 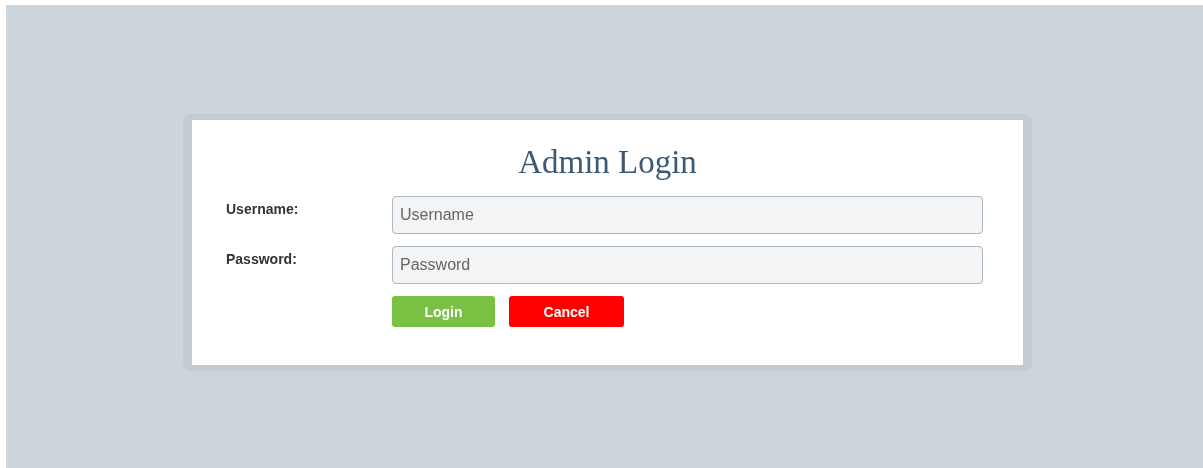 What do you see at coordinates (261, 258) in the screenshot?
I see `field-label: Password:` at bounding box center [261, 258].